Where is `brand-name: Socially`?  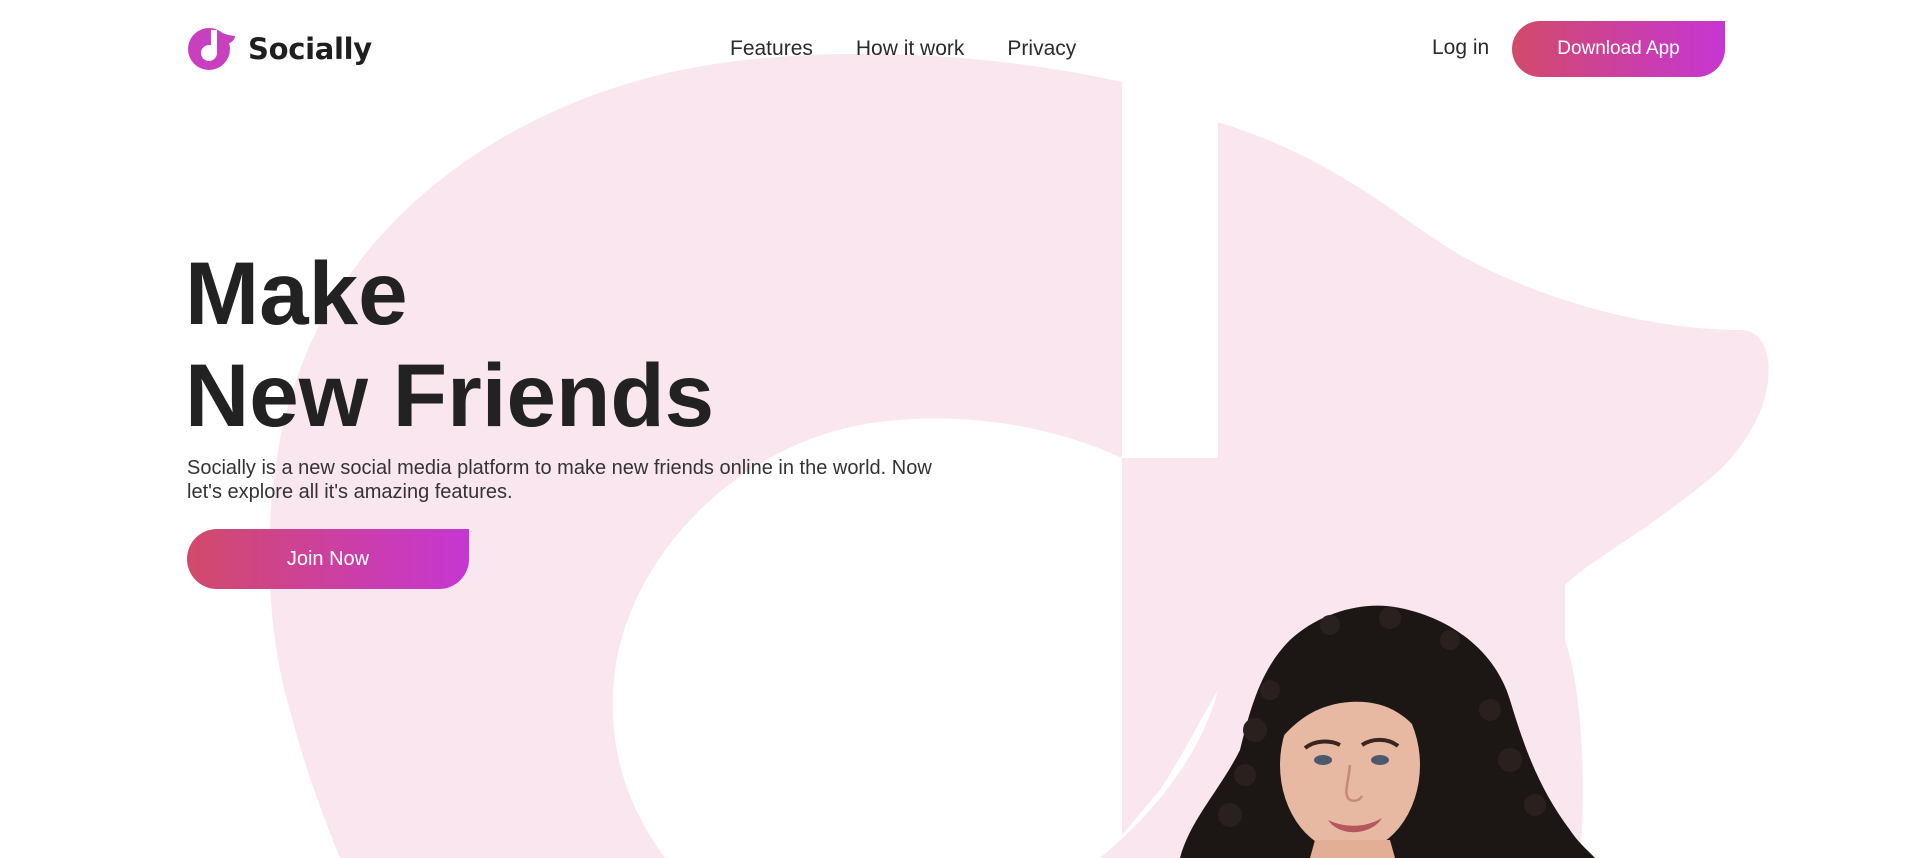
brand-name: Socially is located at coordinates (310, 49).